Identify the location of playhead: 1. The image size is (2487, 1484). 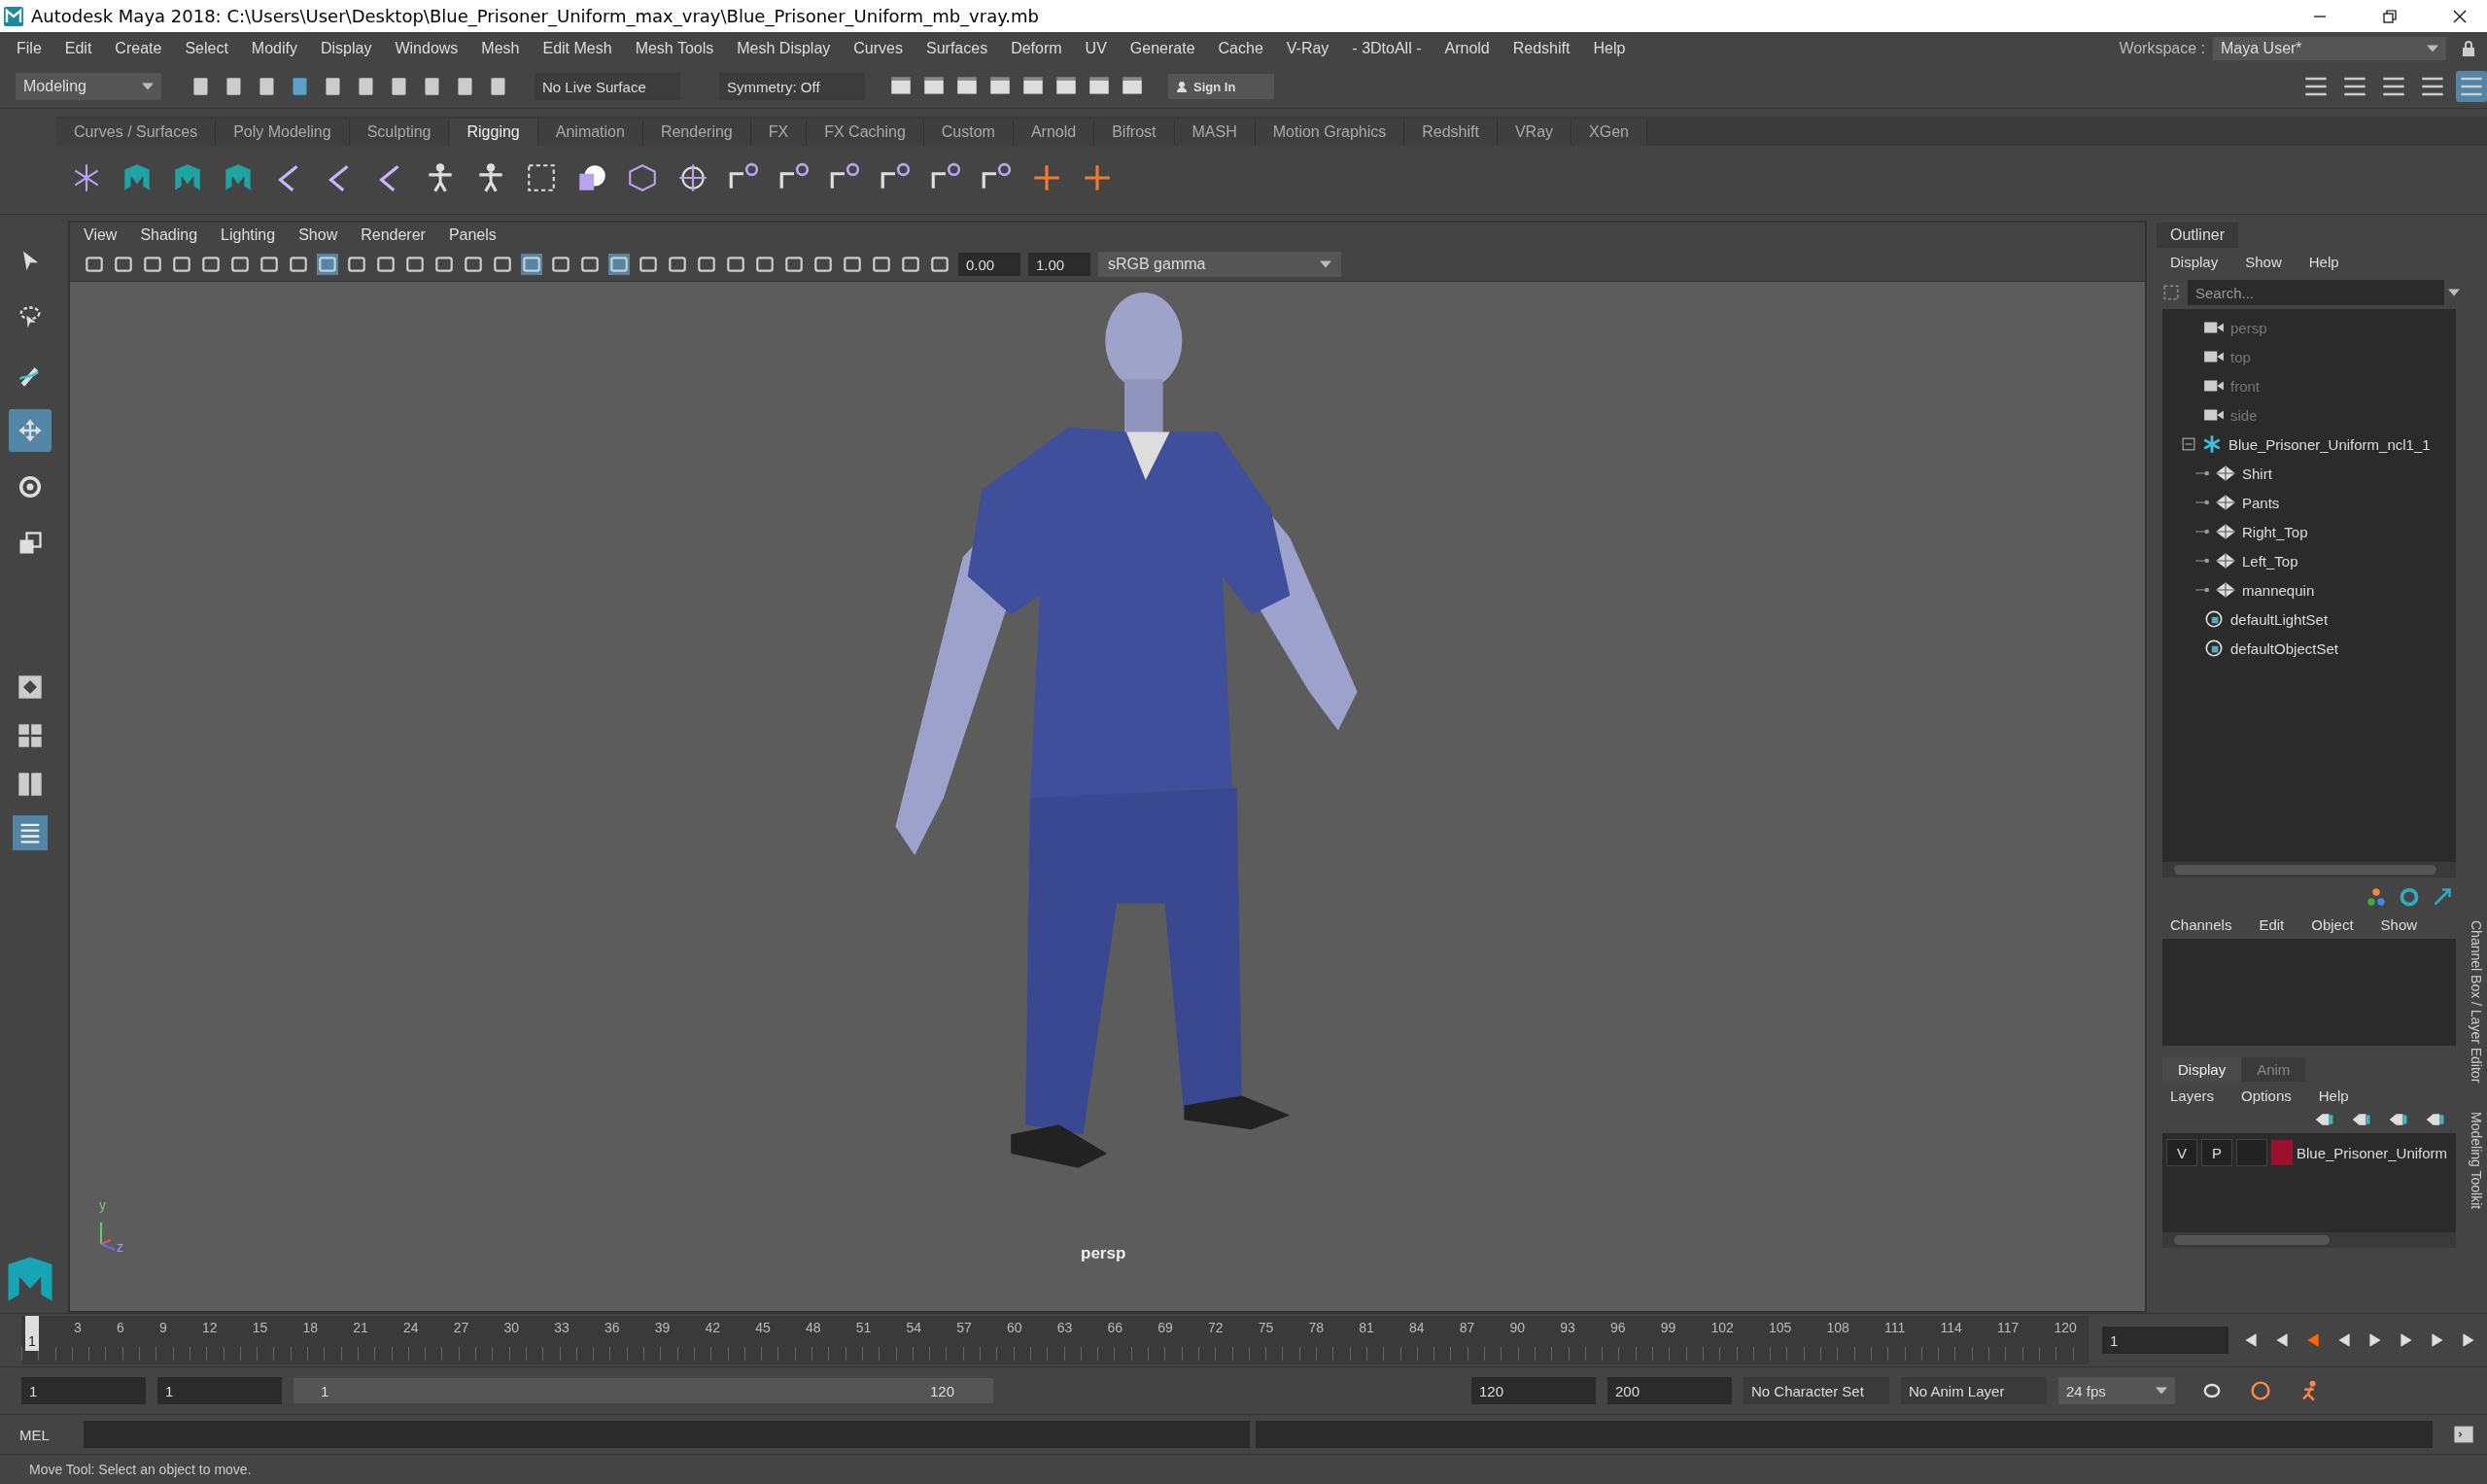
(32, 1333).